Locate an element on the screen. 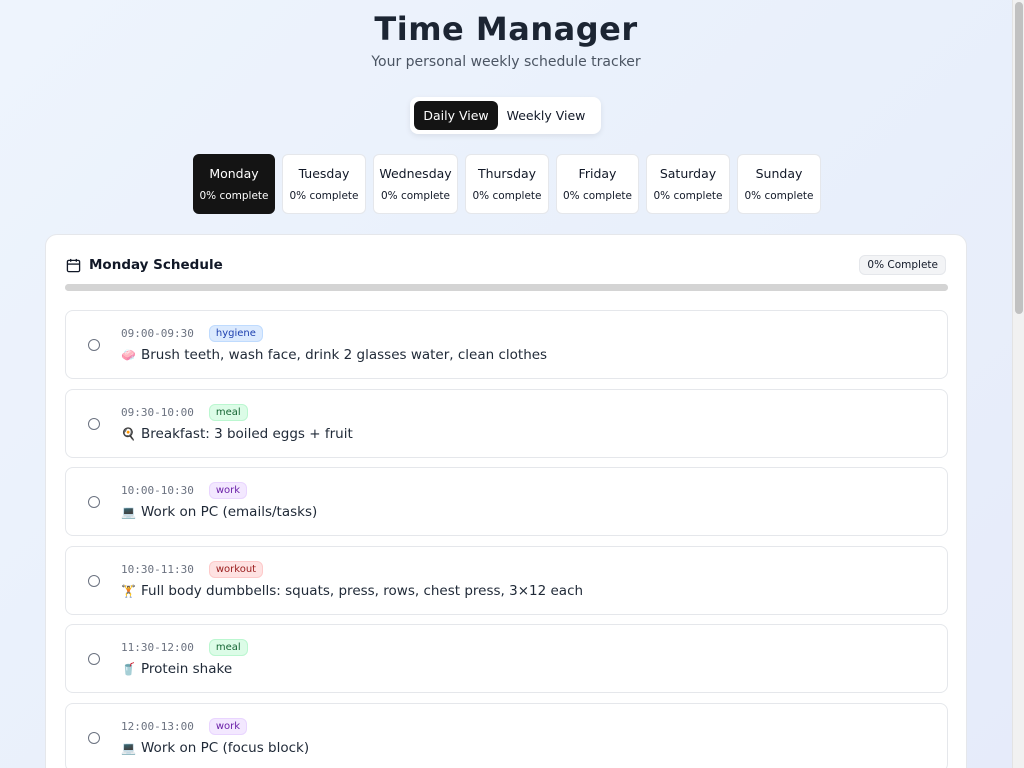 The height and width of the screenshot is (768, 1024). day-tab-thursday: Thursday 0% complete is located at coordinates (507, 184).